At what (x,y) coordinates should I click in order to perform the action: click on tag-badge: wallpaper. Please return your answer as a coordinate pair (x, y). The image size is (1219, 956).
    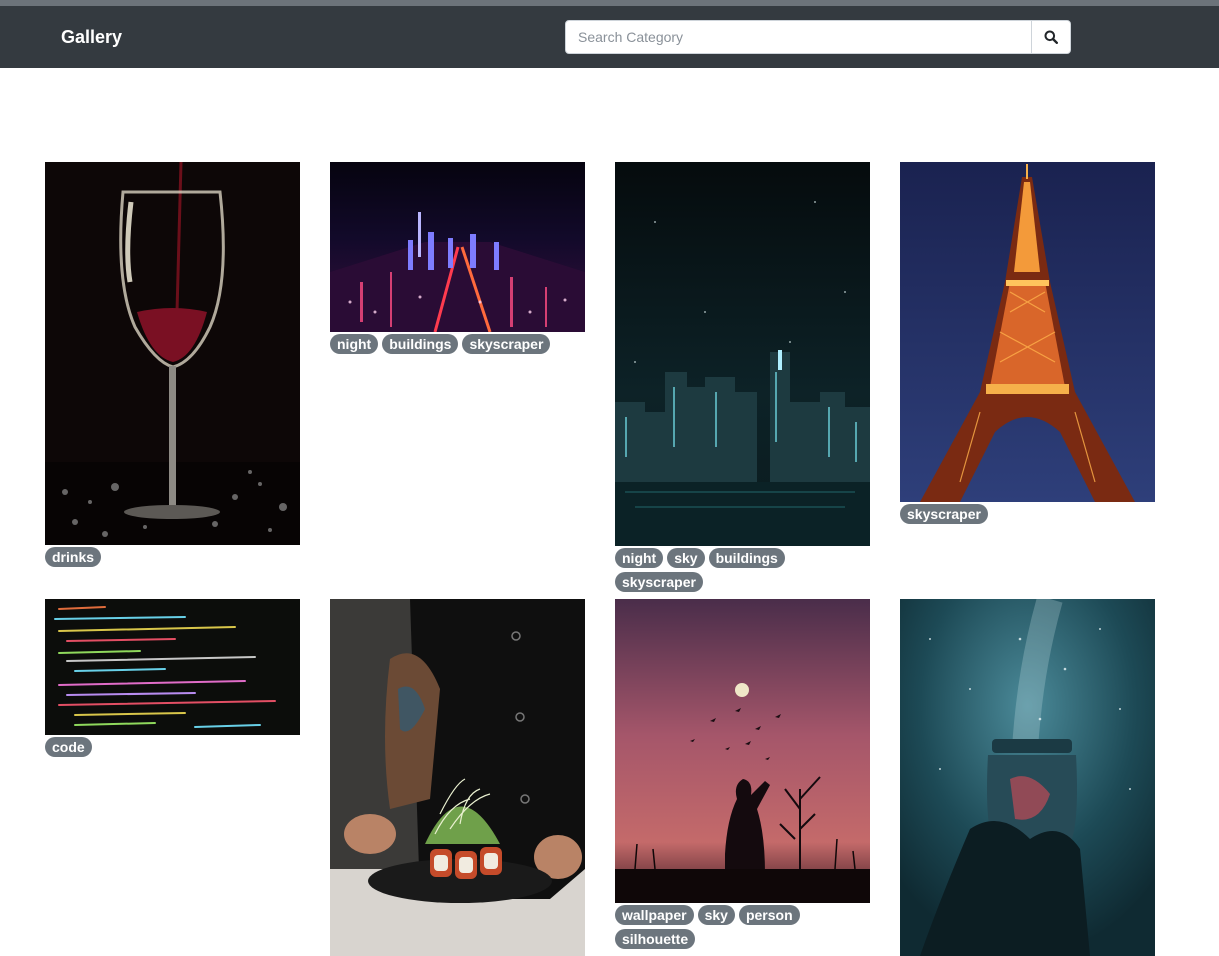
    Looking at the image, I should click on (654, 915).